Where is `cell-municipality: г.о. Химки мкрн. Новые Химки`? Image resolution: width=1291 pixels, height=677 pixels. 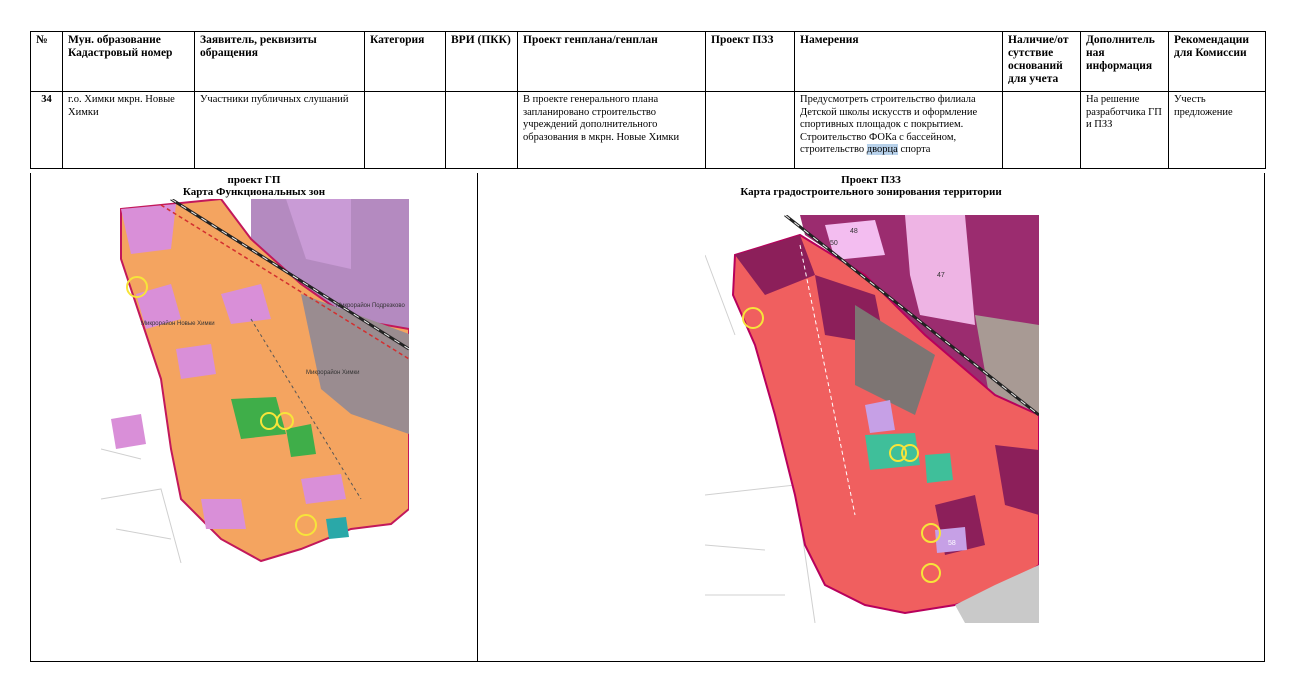 cell-municipality: г.о. Химки мкрн. Новые Химки is located at coordinates (128, 130).